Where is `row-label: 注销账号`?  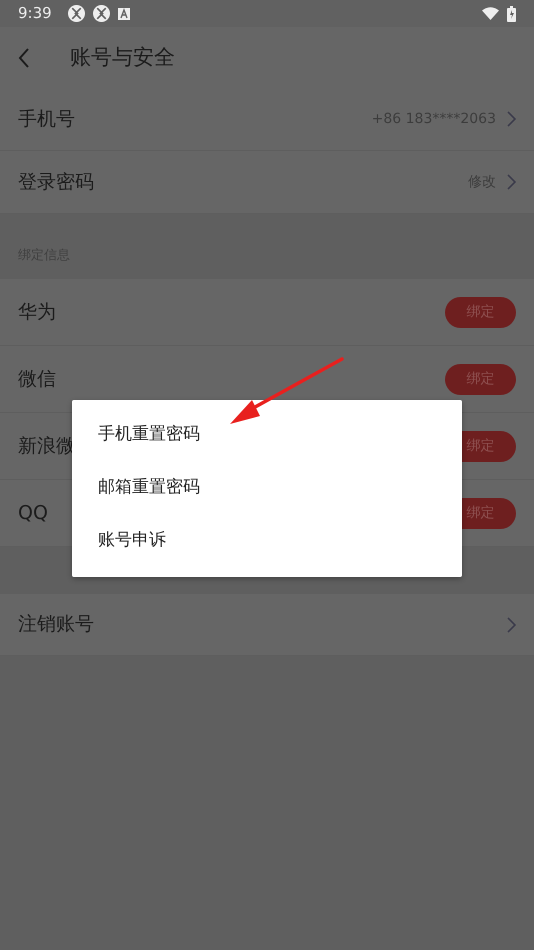
row-label: 注销账号 is located at coordinates (56, 625).